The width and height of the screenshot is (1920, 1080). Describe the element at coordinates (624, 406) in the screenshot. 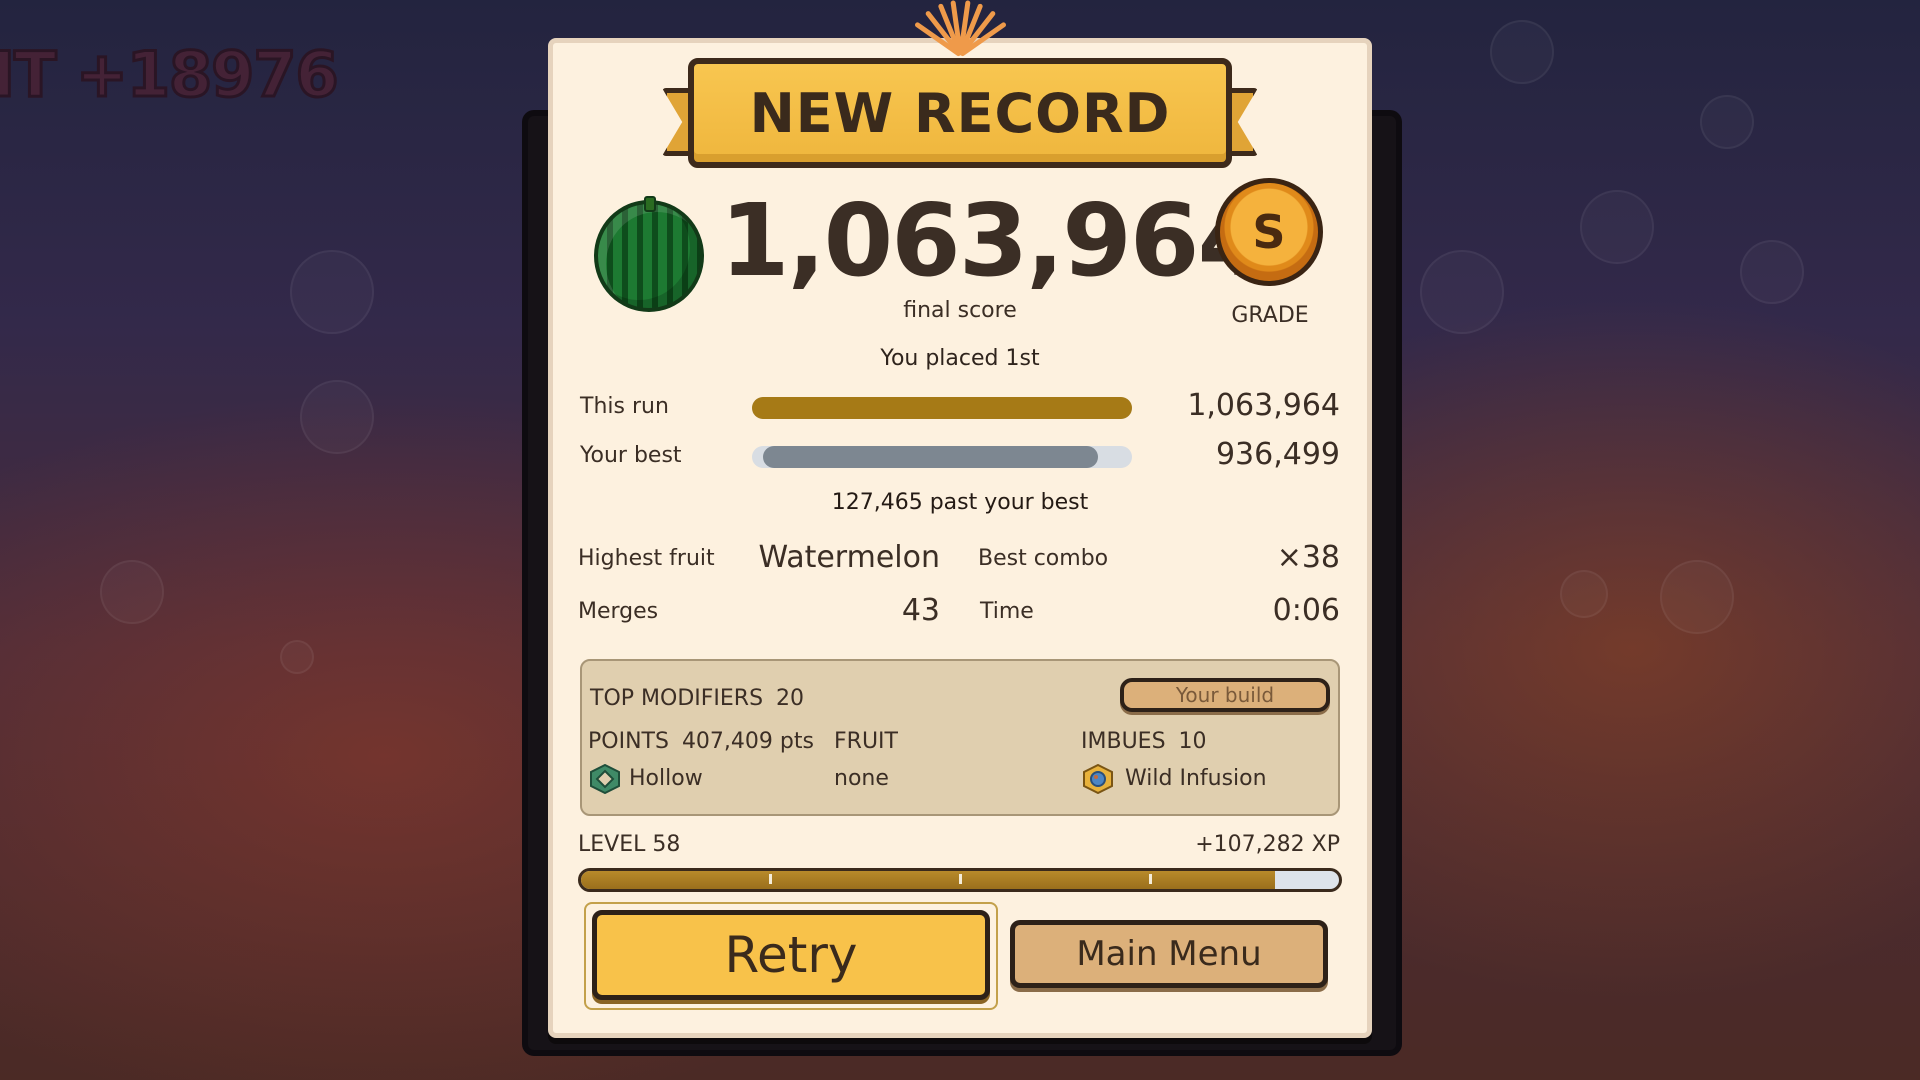

I see `this-run-label: This run` at that location.